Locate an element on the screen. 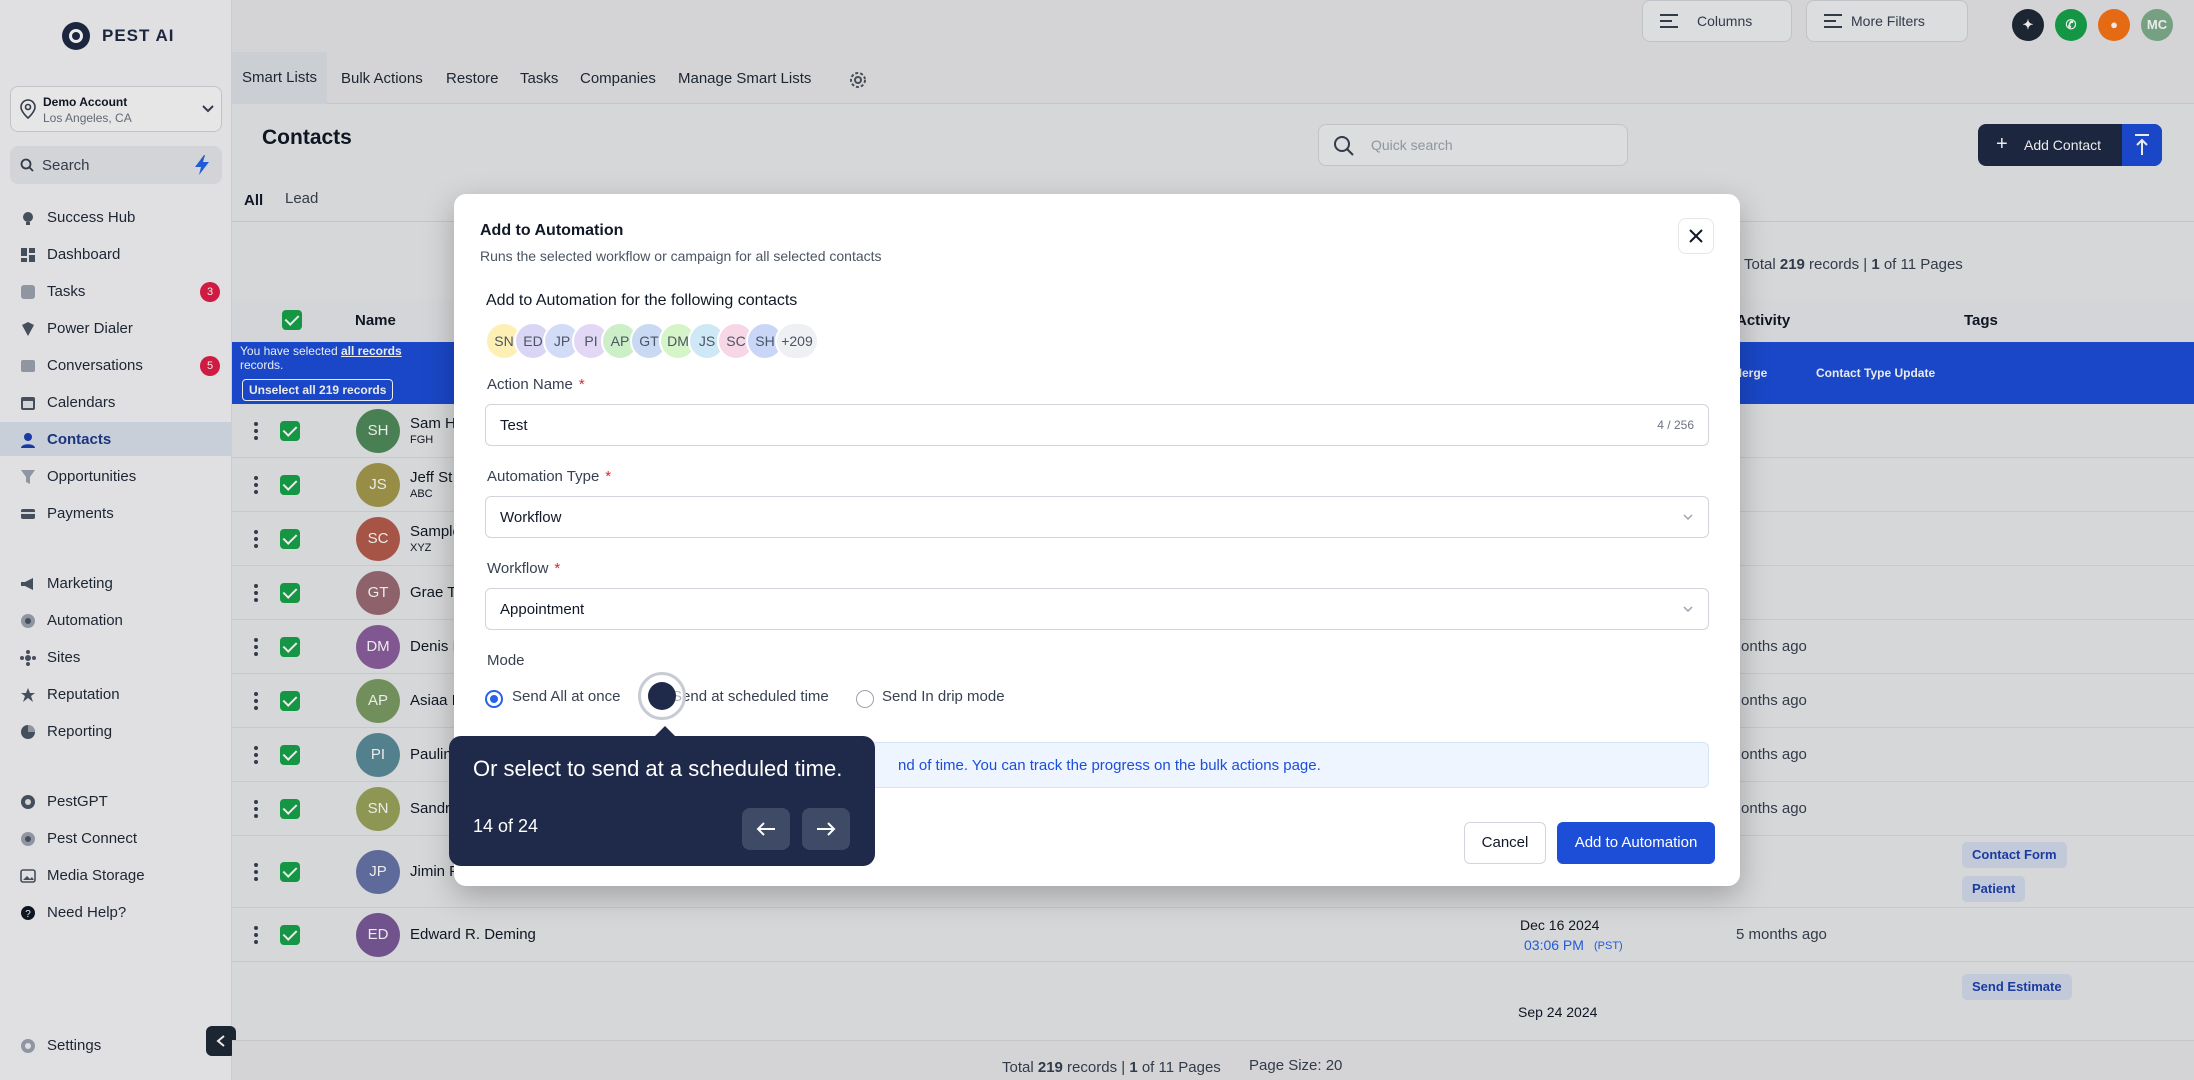 The width and height of the screenshot is (2194, 1080). action-name-value: Test is located at coordinates (514, 425).